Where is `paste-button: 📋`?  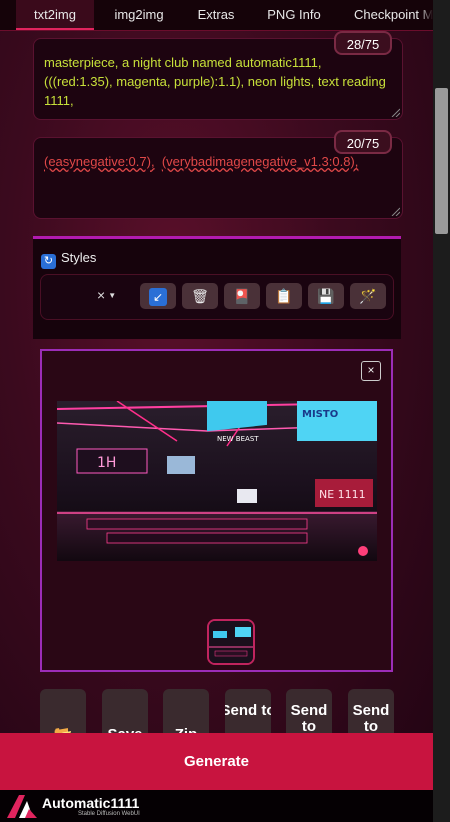 paste-button: 📋 is located at coordinates (284, 296).